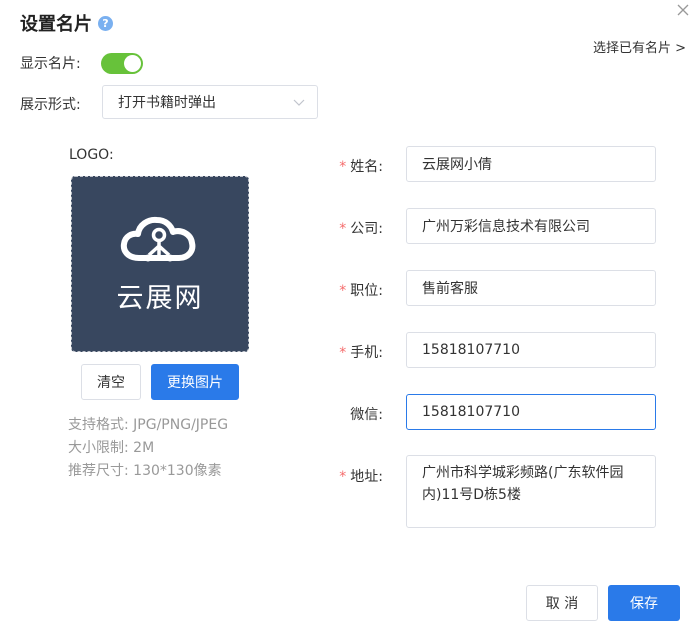  What do you see at coordinates (111, 448) in the screenshot?
I see `size-limit-hint: 大小限制: 2M` at bounding box center [111, 448].